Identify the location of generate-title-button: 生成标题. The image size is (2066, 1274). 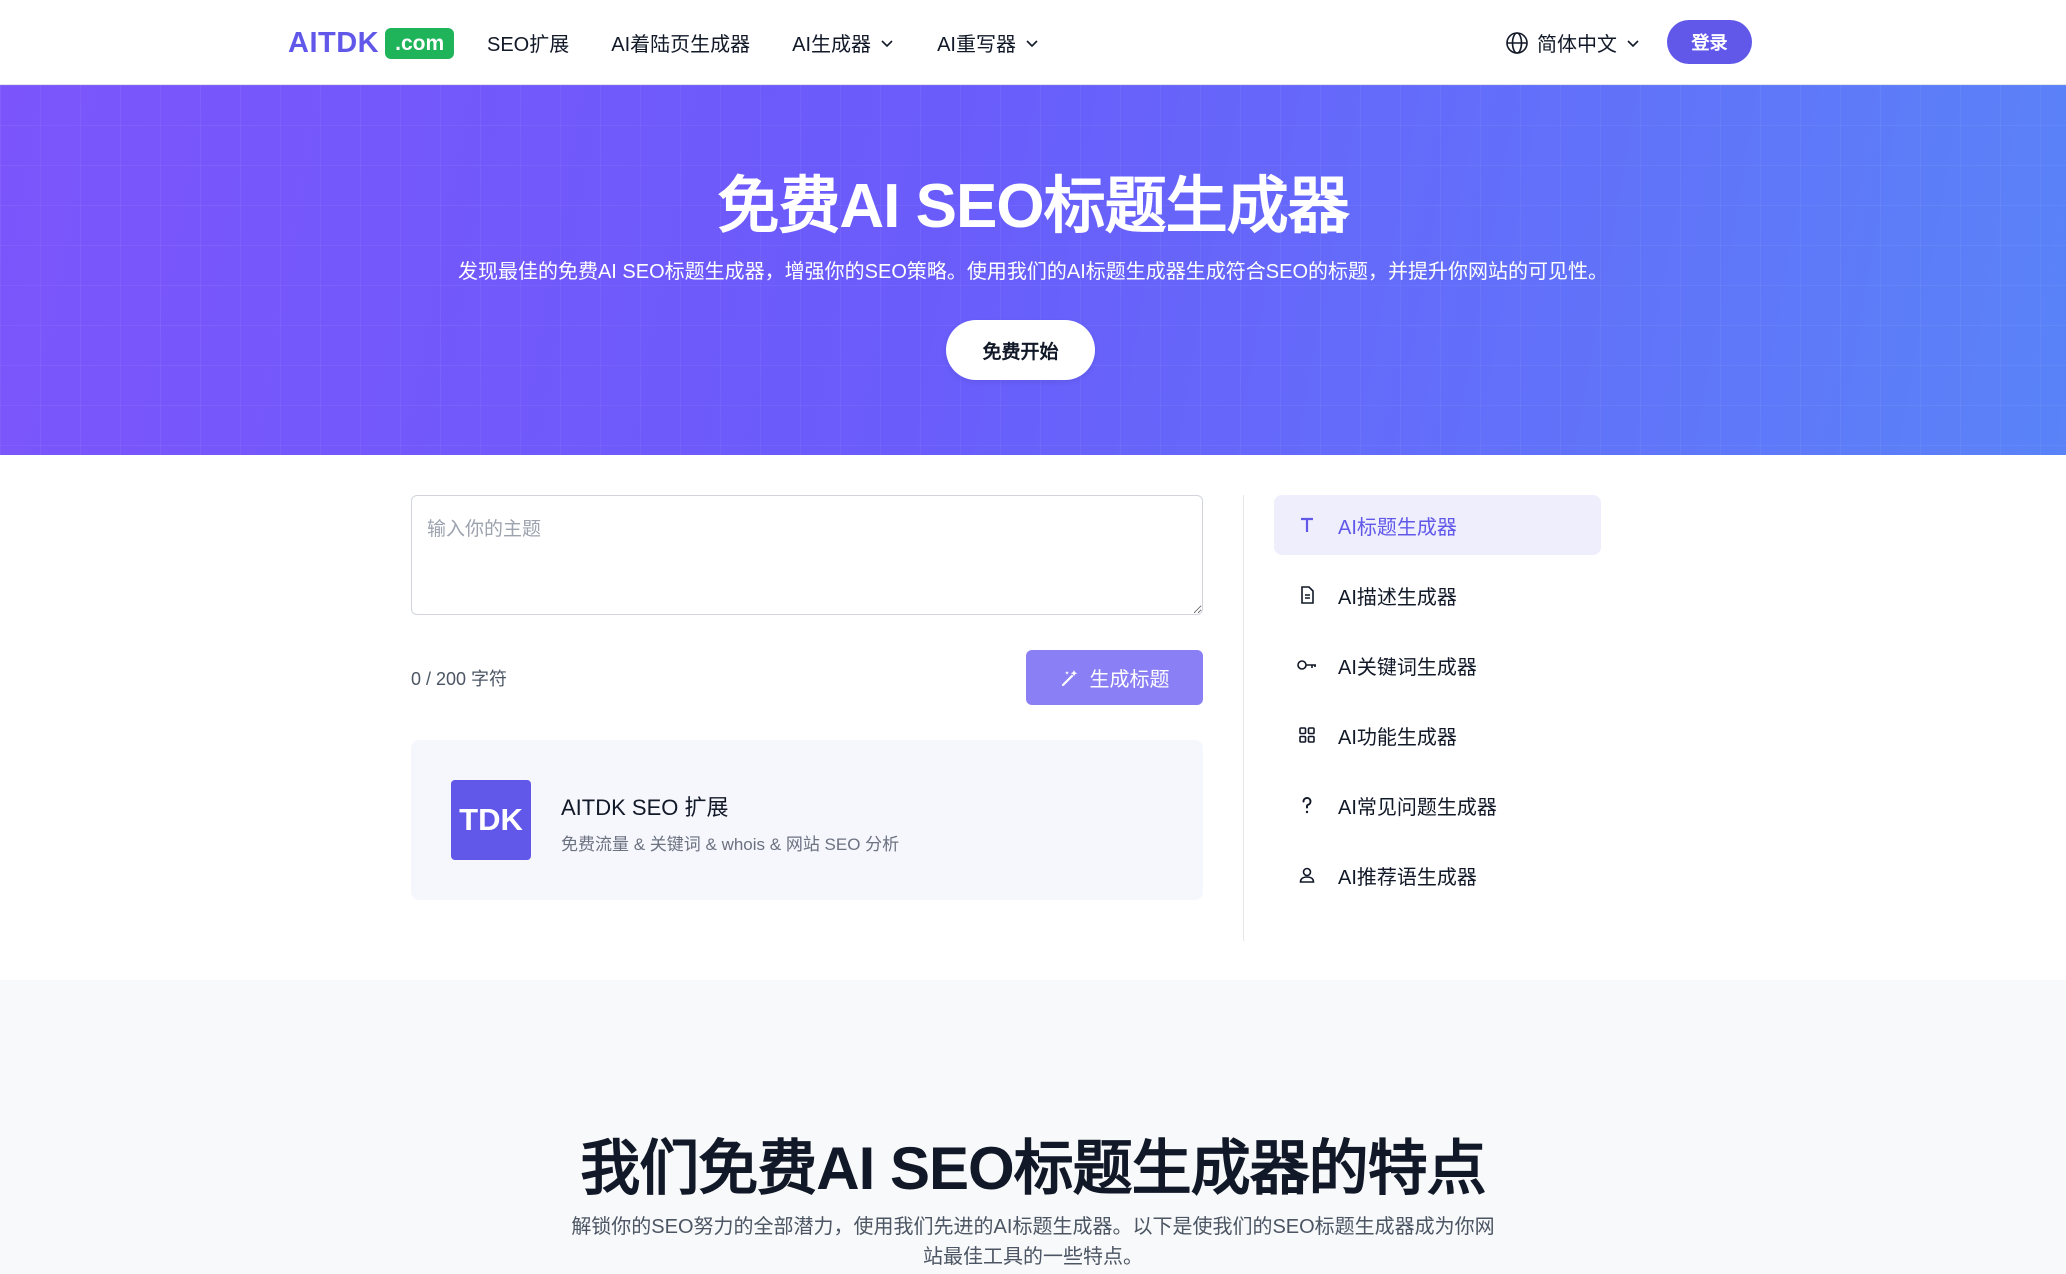
(1114, 677).